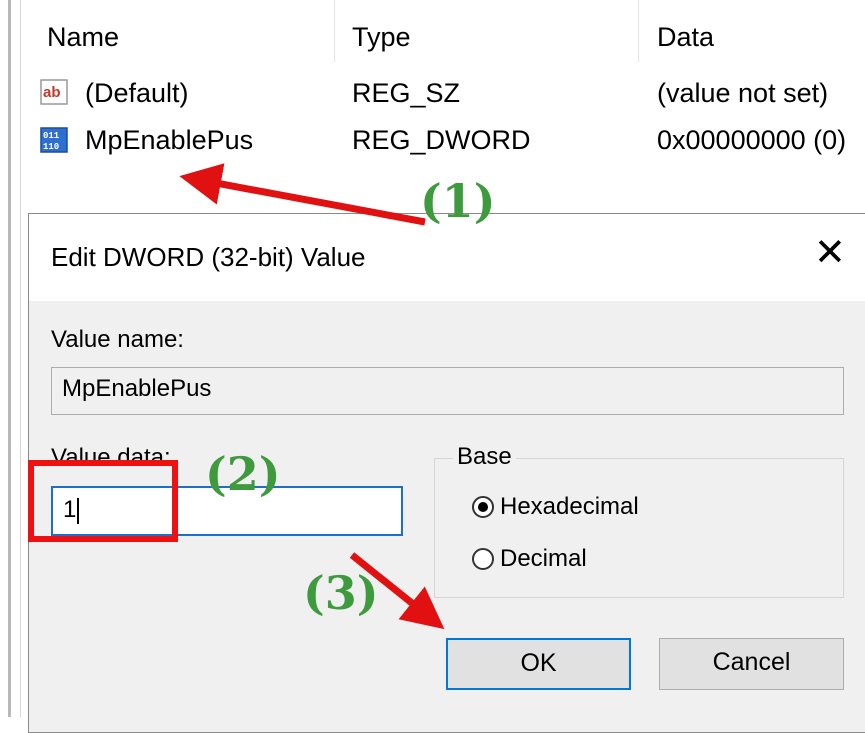 This screenshot has width=865, height=733. What do you see at coordinates (341, 593) in the screenshot?
I see `step-3-label: (3)` at bounding box center [341, 593].